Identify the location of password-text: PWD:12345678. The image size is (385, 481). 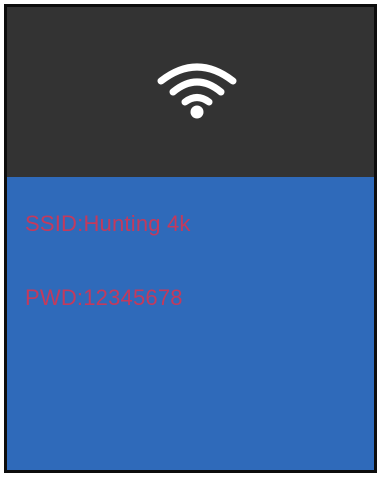
(104, 297).